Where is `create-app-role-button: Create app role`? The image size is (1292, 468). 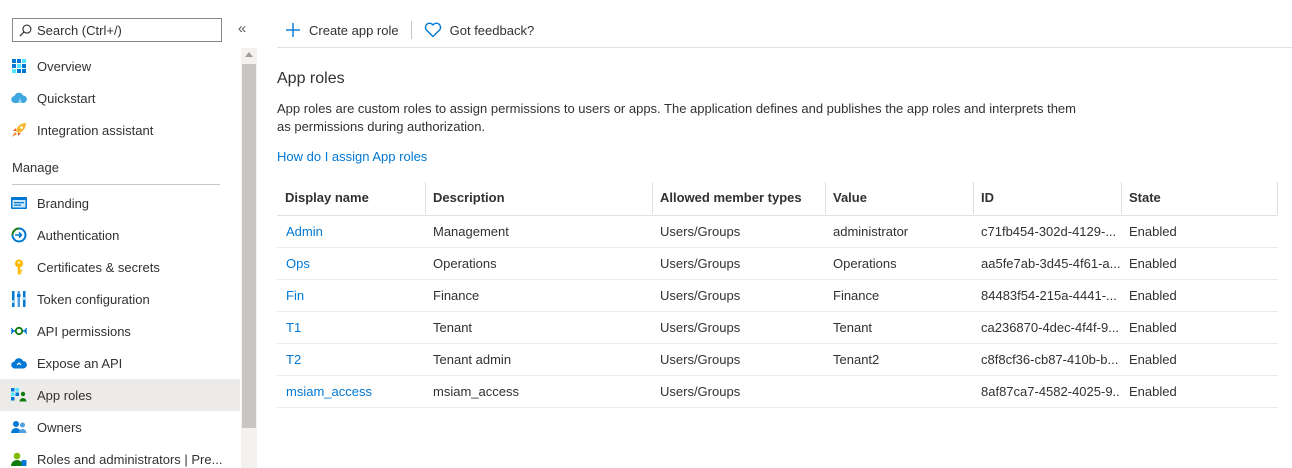 create-app-role-button: Create app role is located at coordinates (342, 30).